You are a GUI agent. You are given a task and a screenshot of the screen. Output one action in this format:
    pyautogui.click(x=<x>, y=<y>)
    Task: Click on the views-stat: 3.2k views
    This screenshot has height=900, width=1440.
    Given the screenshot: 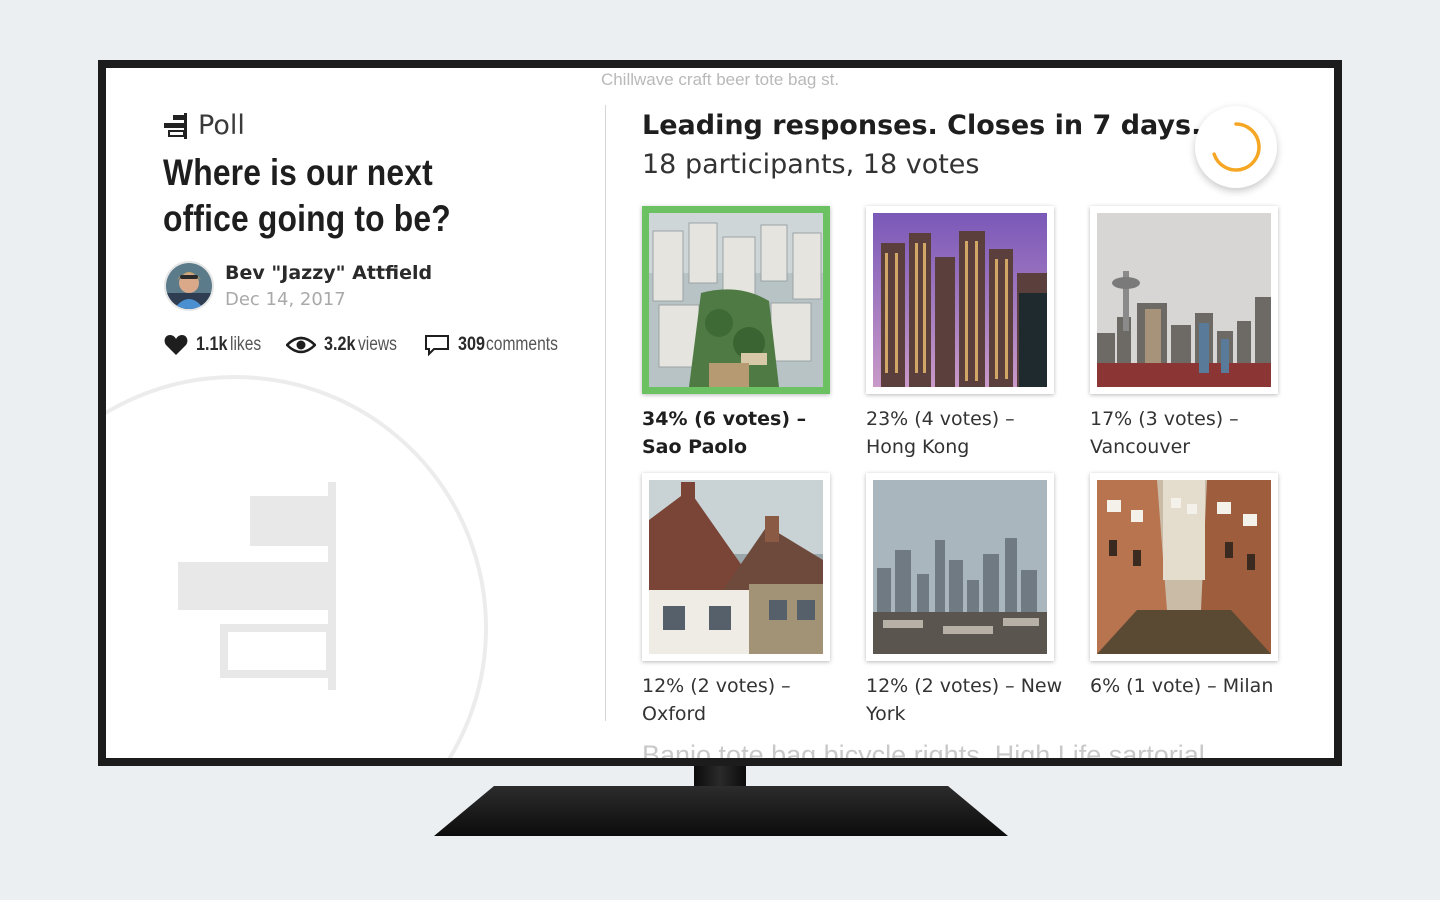 What is the action you would take?
    pyautogui.click(x=346, y=345)
    